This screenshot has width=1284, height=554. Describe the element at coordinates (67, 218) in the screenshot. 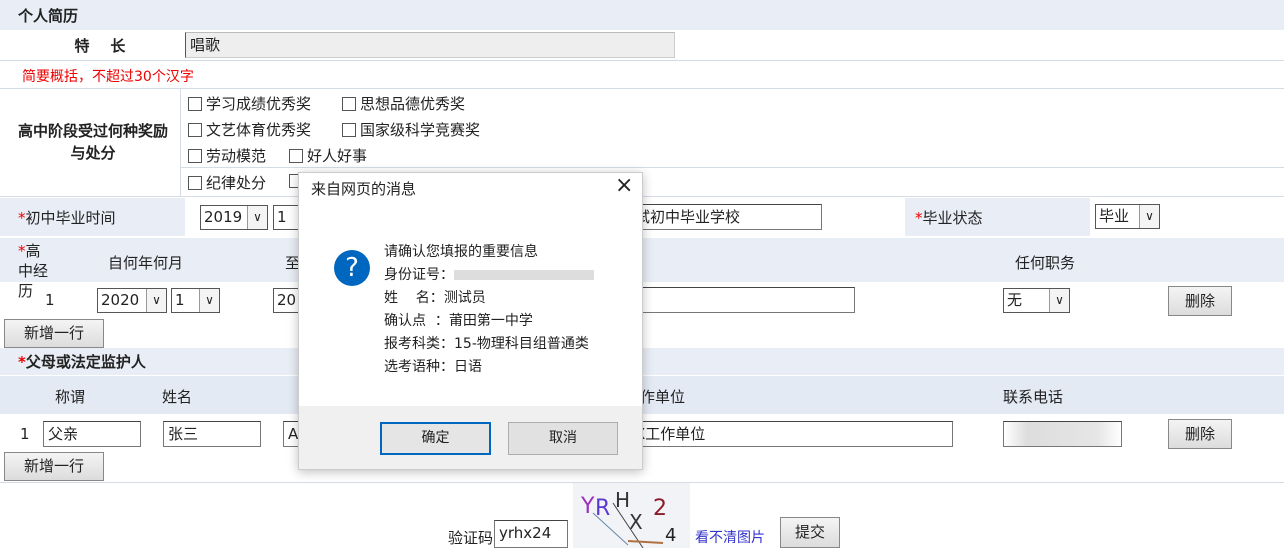

I see `junior-label: *初中毕业时间` at that location.